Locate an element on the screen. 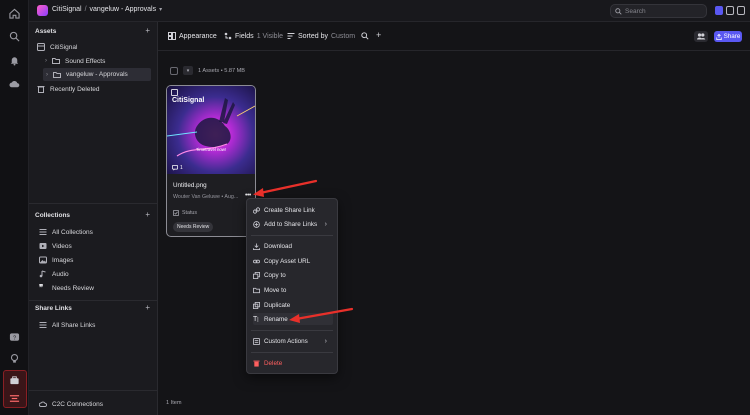 This screenshot has width=750, height=415. folder-icon is located at coordinates (57, 75).